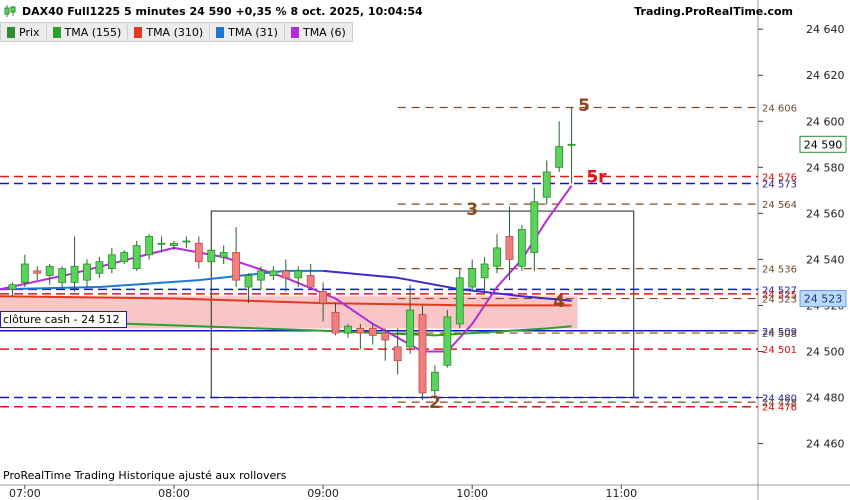  Describe the element at coordinates (825, 75) in the screenshot. I see `price-tick-label: 24 620` at that location.